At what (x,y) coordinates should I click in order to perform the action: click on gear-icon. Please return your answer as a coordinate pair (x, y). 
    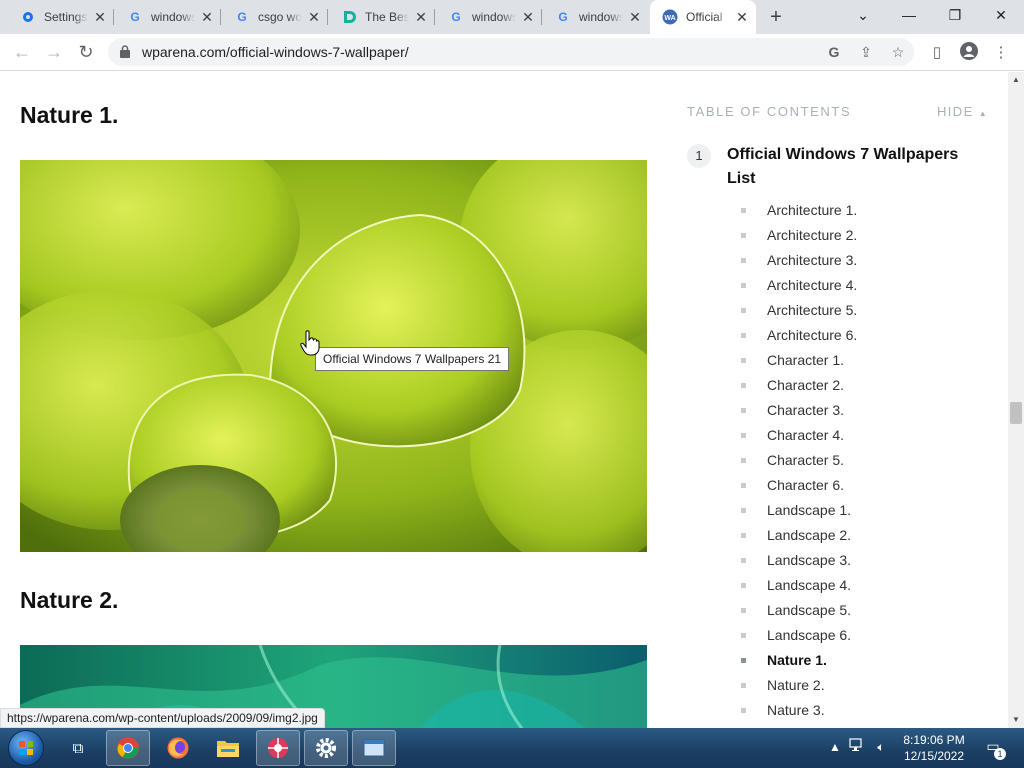
    Looking at the image, I should click on (28, 17).